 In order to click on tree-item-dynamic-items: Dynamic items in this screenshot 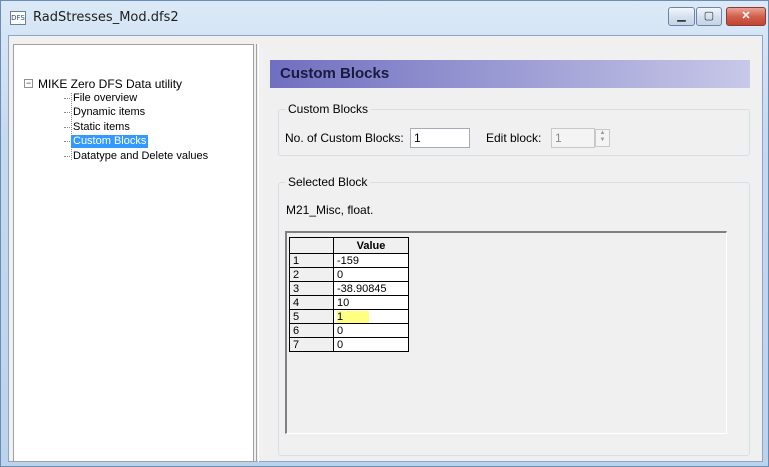, I will do `click(105, 112)`.